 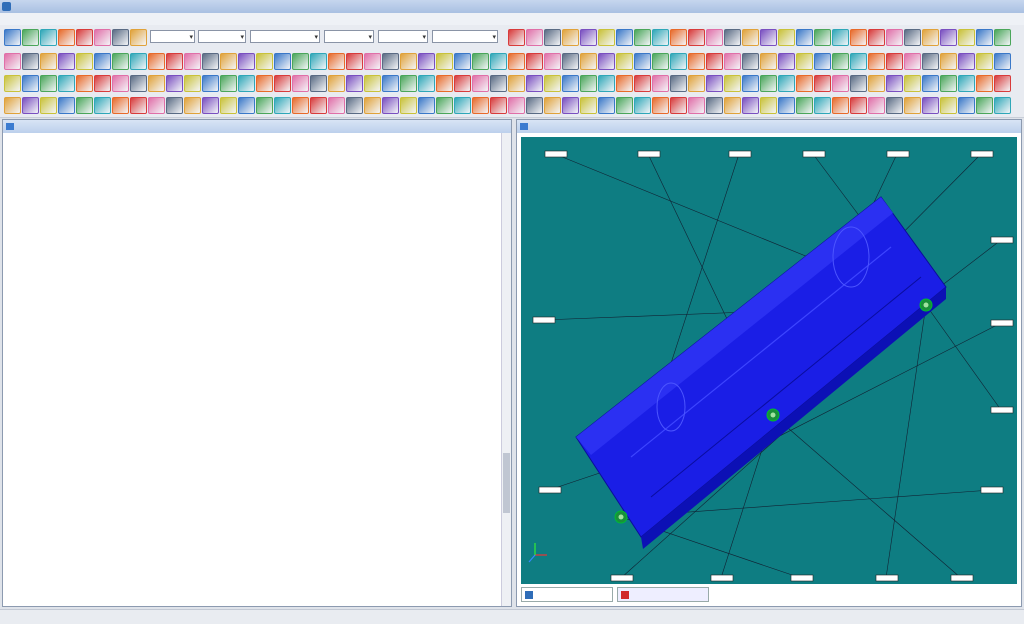 What do you see at coordinates (567, 594) in the screenshot?
I see `tab-graphics-view` at bounding box center [567, 594].